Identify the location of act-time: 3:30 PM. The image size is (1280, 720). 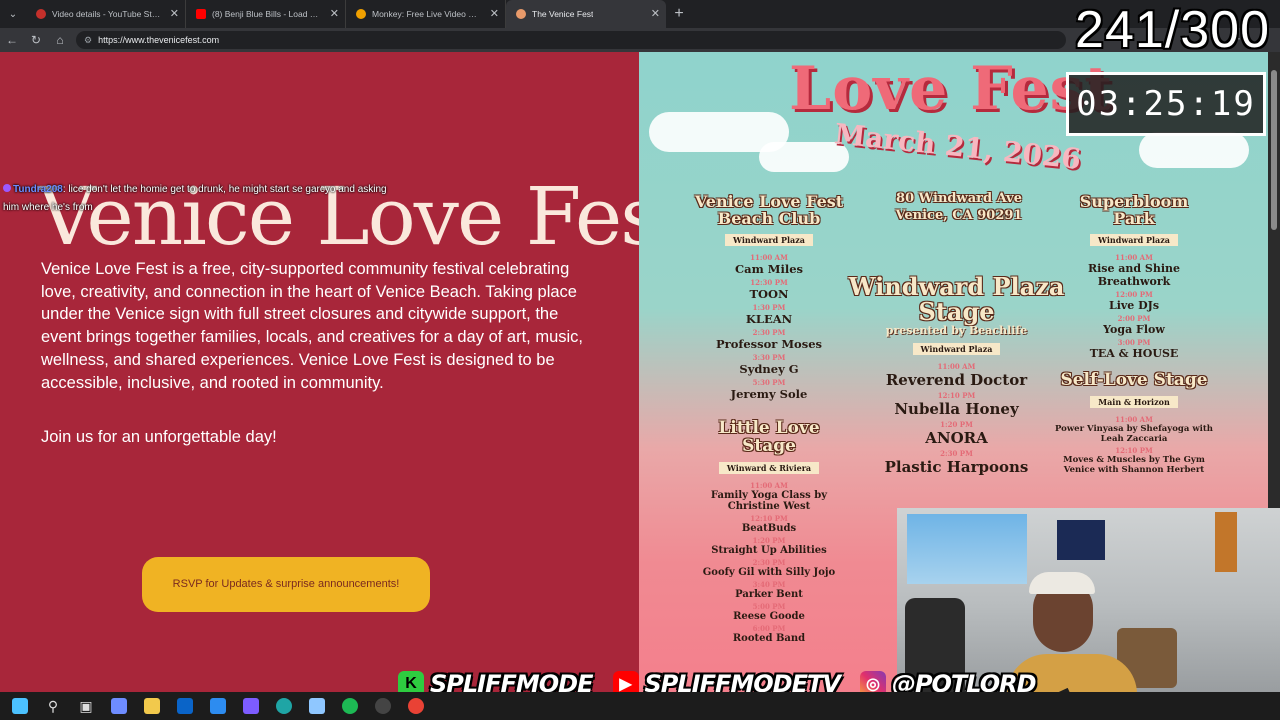
(769, 357).